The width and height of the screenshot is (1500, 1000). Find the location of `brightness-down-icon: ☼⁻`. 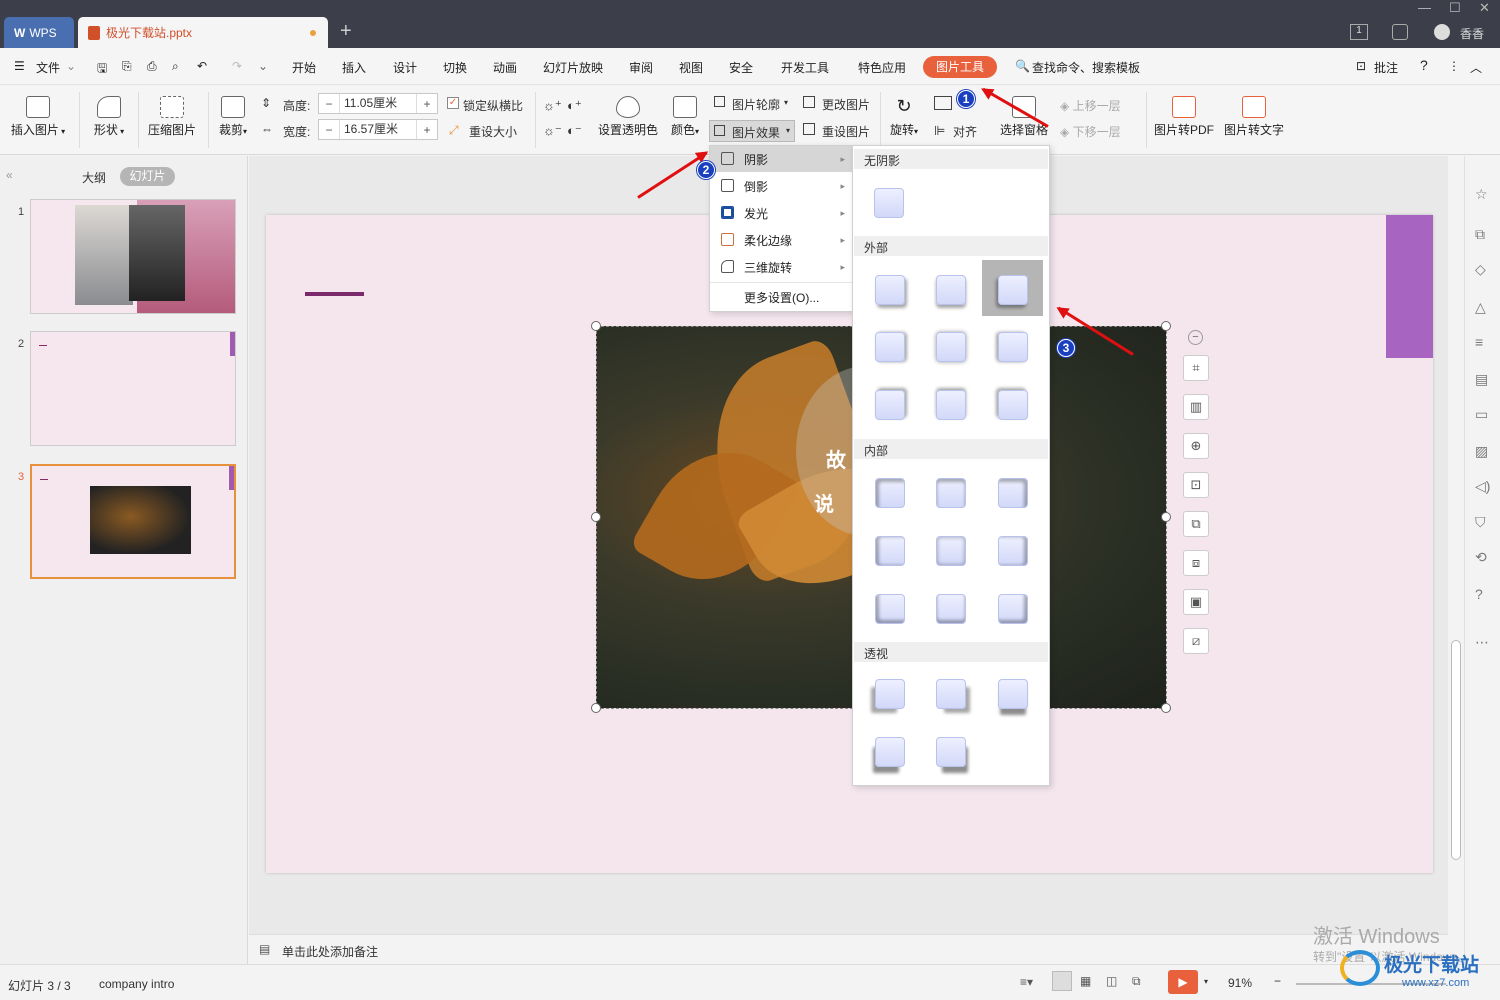

brightness-down-icon: ☼⁻ is located at coordinates (552, 131).